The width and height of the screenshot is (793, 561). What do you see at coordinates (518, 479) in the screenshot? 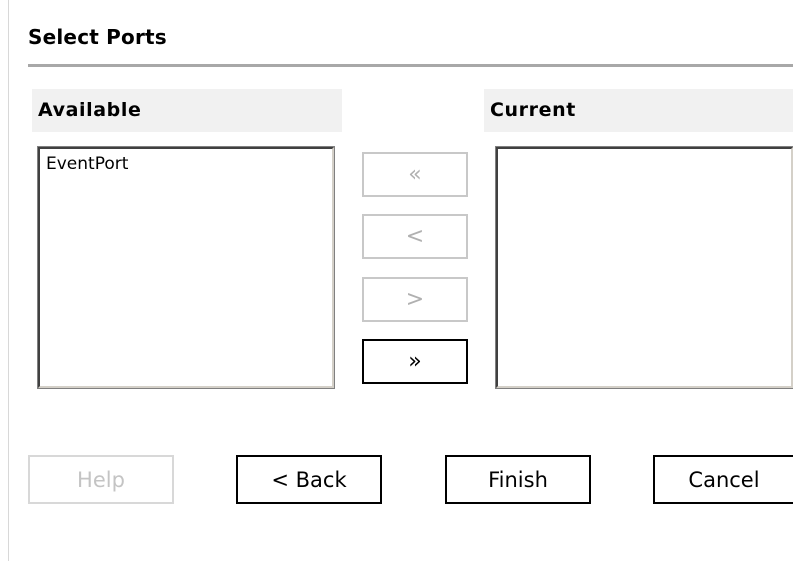
I see `finish-button: Finish` at bounding box center [518, 479].